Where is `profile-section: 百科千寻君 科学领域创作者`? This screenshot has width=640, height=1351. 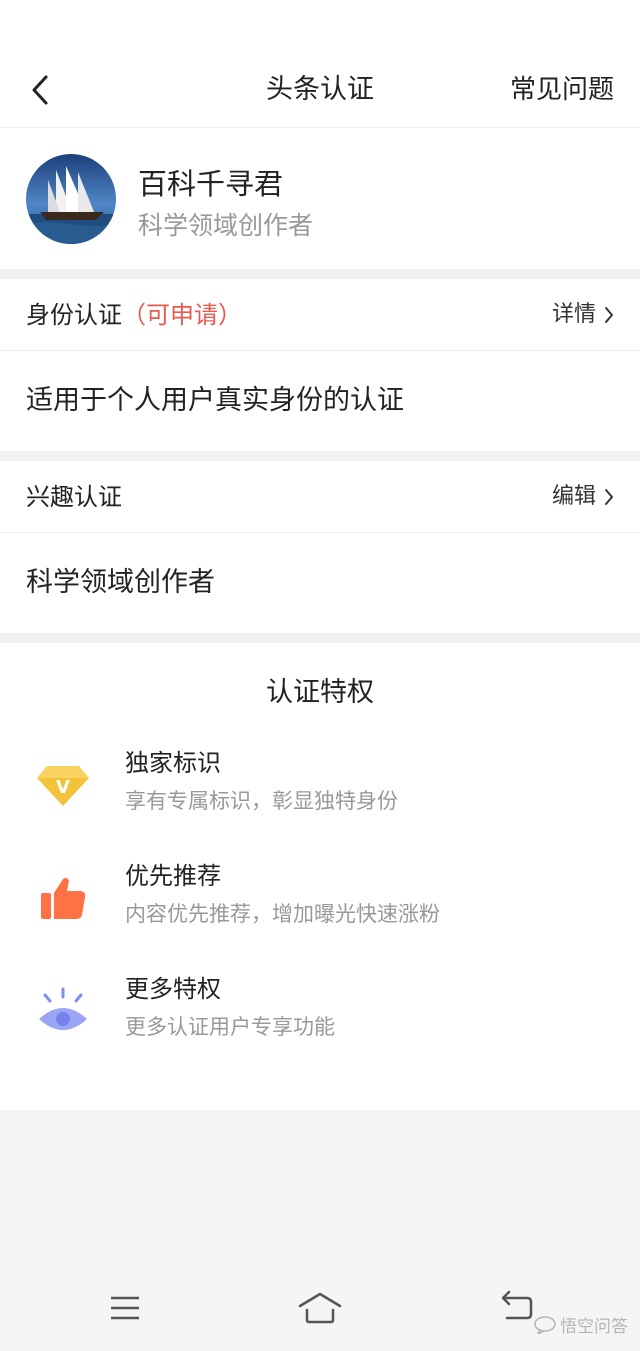 profile-section: 百科千寻君 科学领域创作者 is located at coordinates (320, 198).